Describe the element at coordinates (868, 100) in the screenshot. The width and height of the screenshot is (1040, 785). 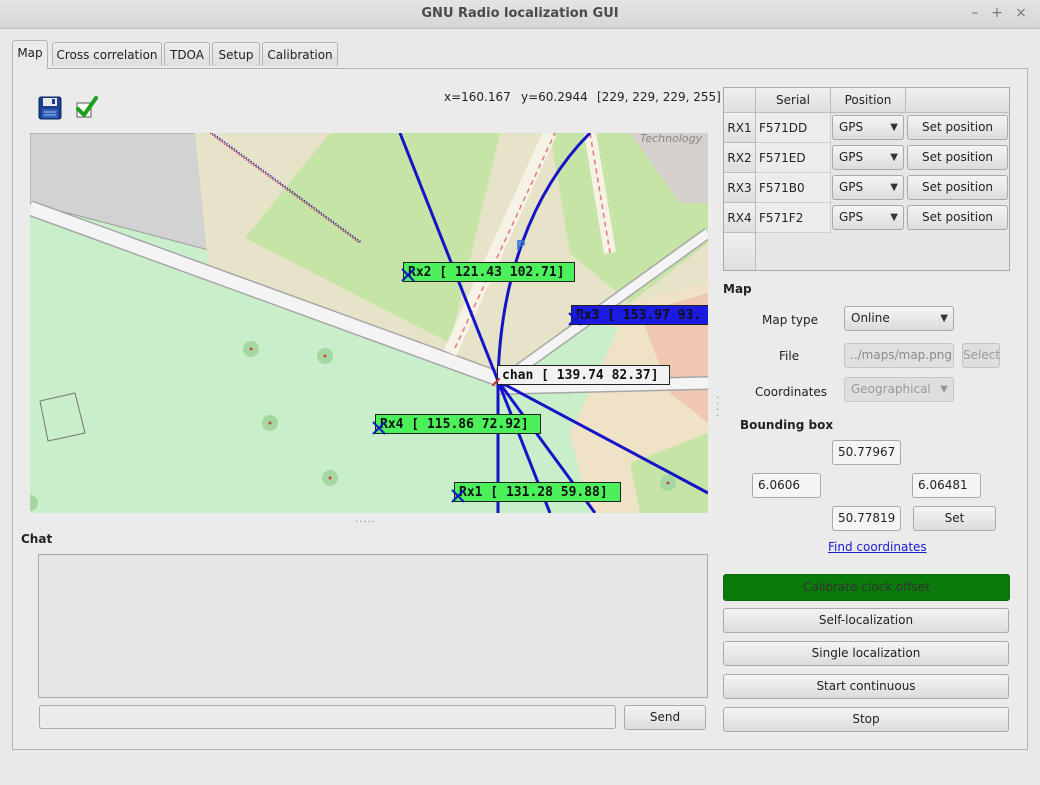
I see `position-header: Position` at that location.